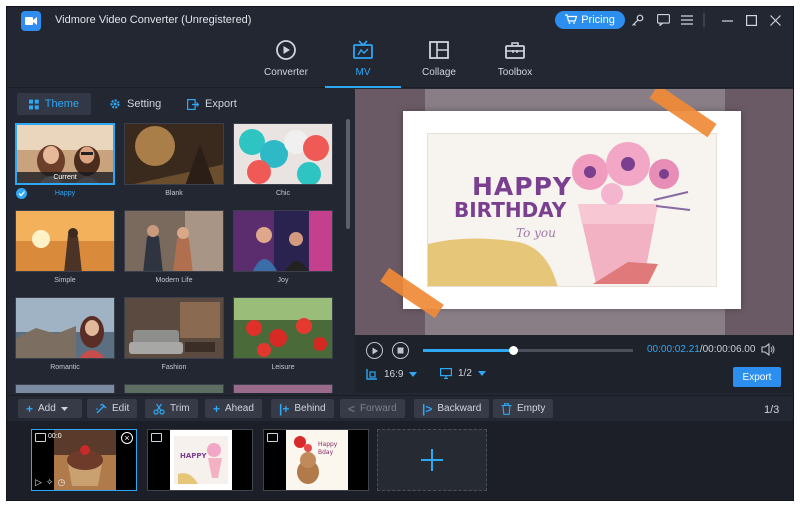 This screenshot has width=800, height=507. What do you see at coordinates (284, 408) in the screenshot?
I see `insert-behind-icon: |+` at bounding box center [284, 408].